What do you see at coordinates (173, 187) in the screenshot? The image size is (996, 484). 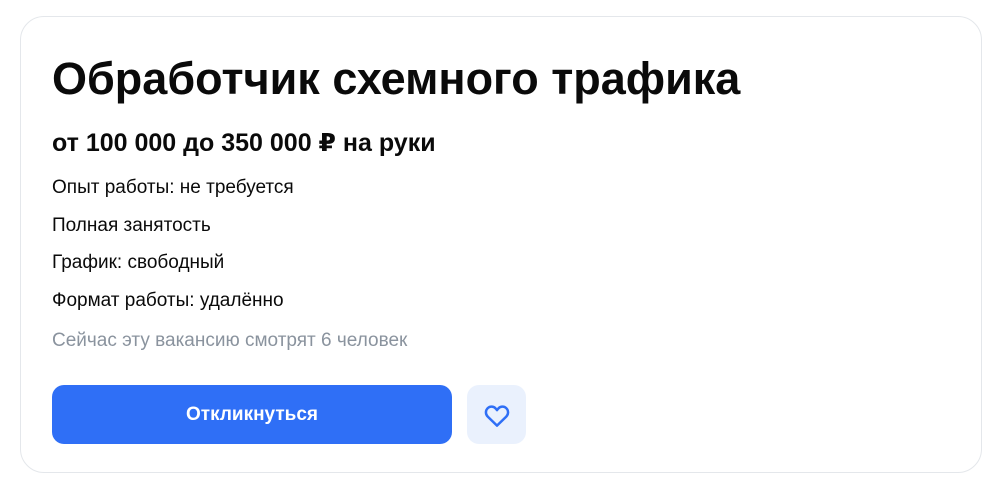 I see `experience-info: Опыт работы: не требуется` at bounding box center [173, 187].